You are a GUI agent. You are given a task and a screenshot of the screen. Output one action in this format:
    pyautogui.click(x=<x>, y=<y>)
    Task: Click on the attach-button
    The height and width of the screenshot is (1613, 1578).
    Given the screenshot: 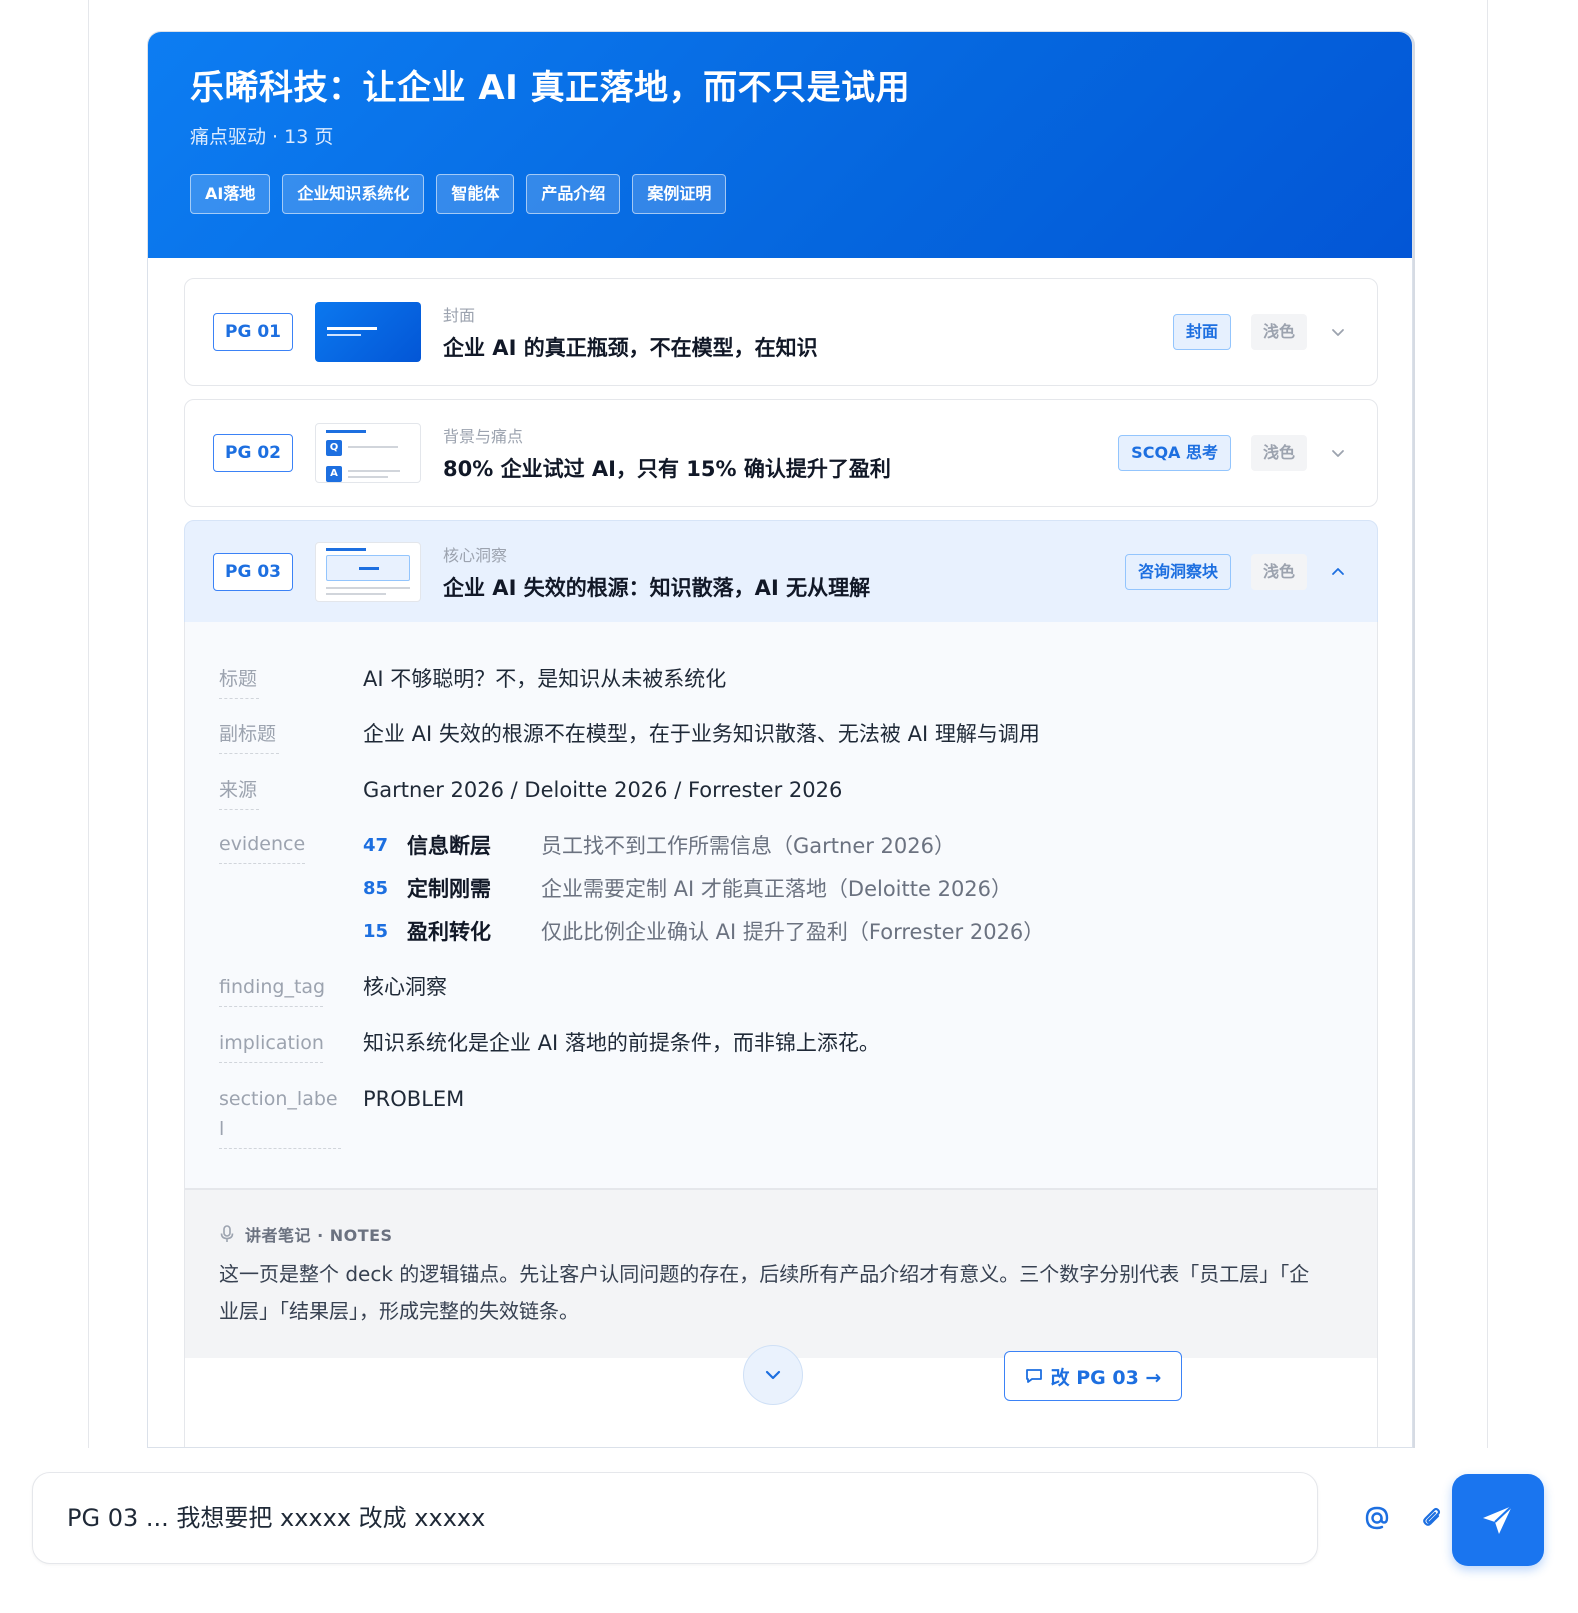 What is the action you would take?
    pyautogui.click(x=1432, y=1518)
    